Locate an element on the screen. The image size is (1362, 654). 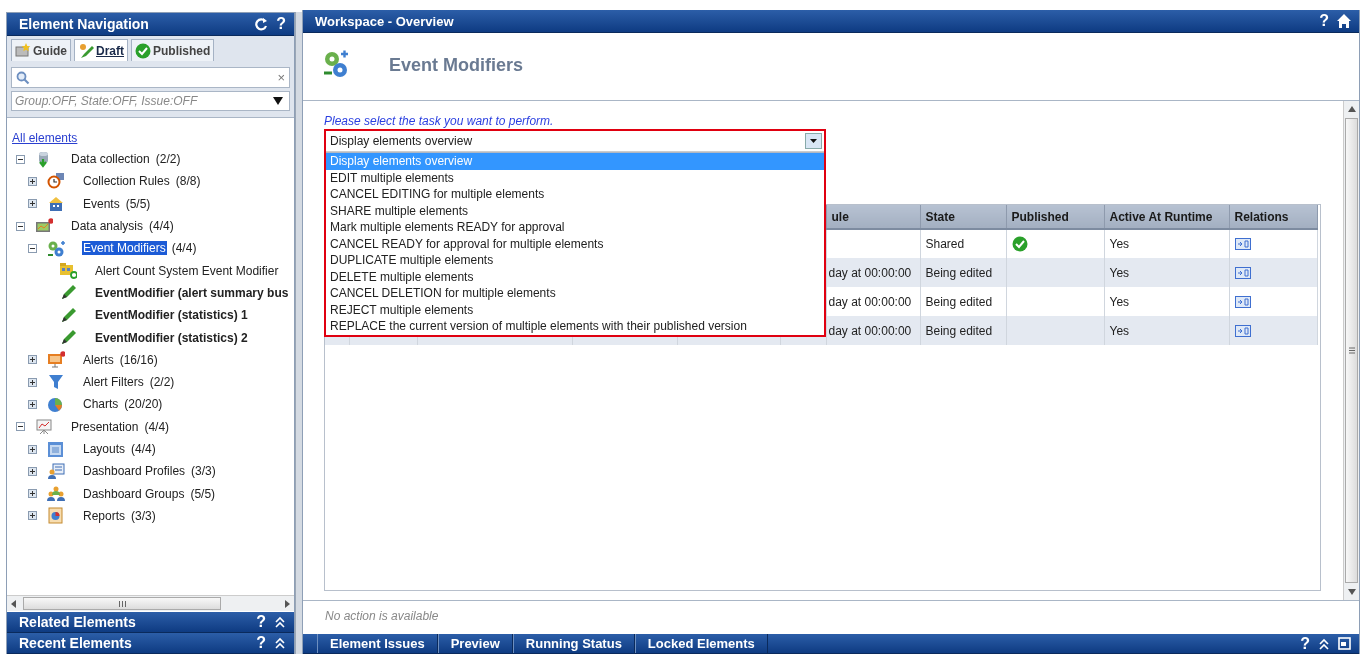
dropdown-option: DUPLICATE multiple elements is located at coordinates (575, 260).